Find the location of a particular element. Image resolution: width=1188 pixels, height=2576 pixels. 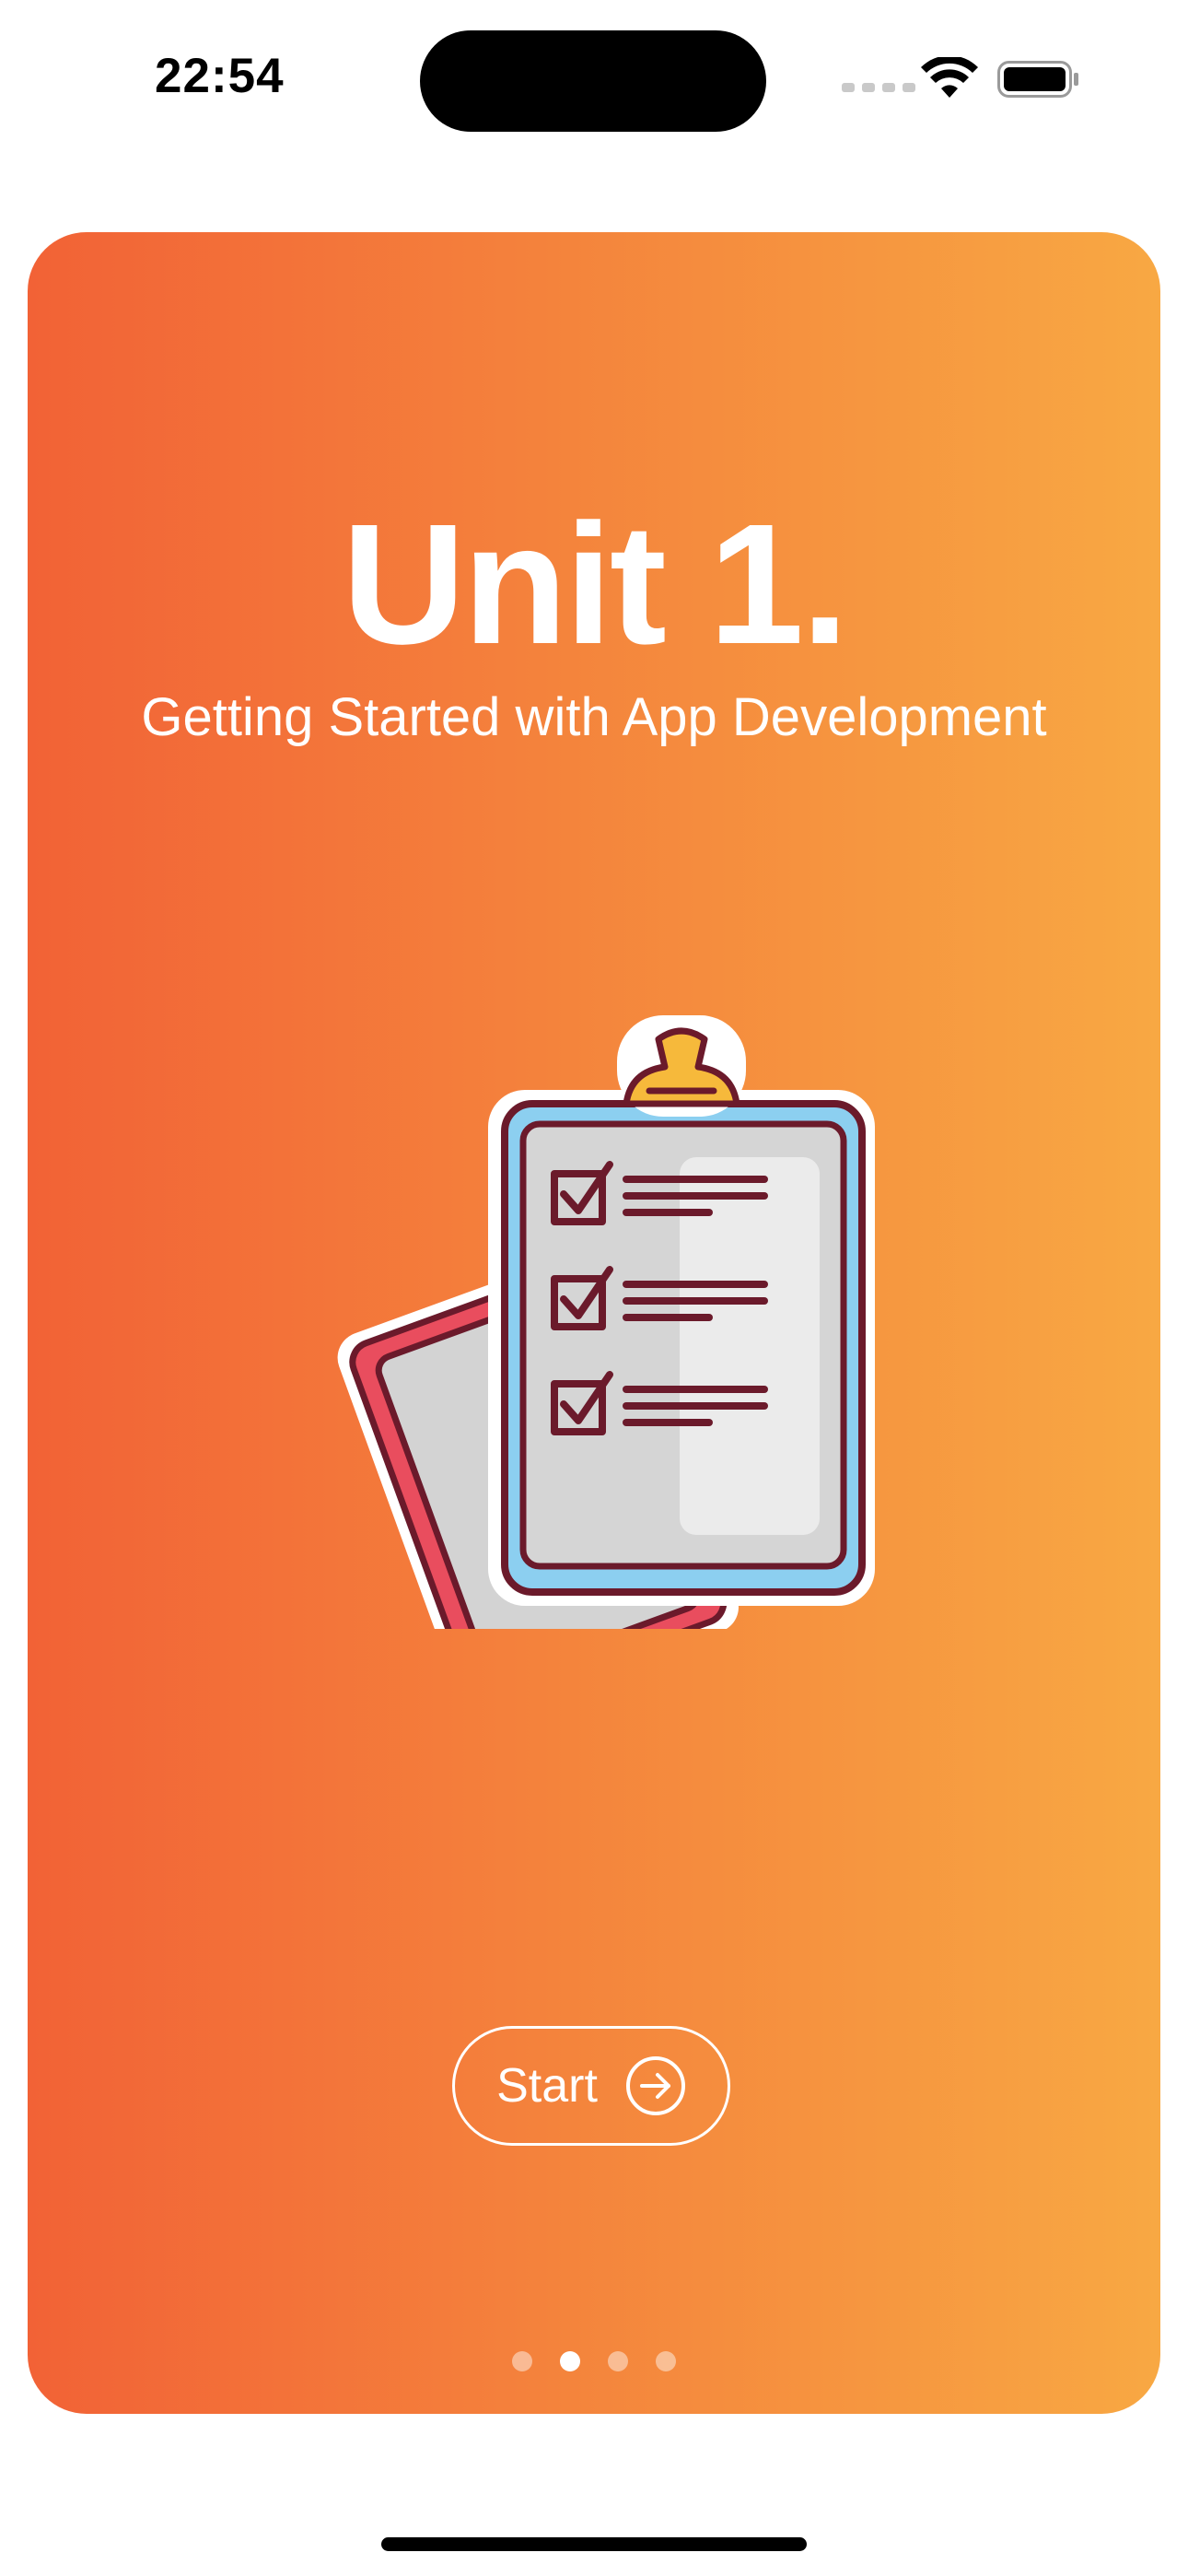

battery-icon is located at coordinates (1037, 79).